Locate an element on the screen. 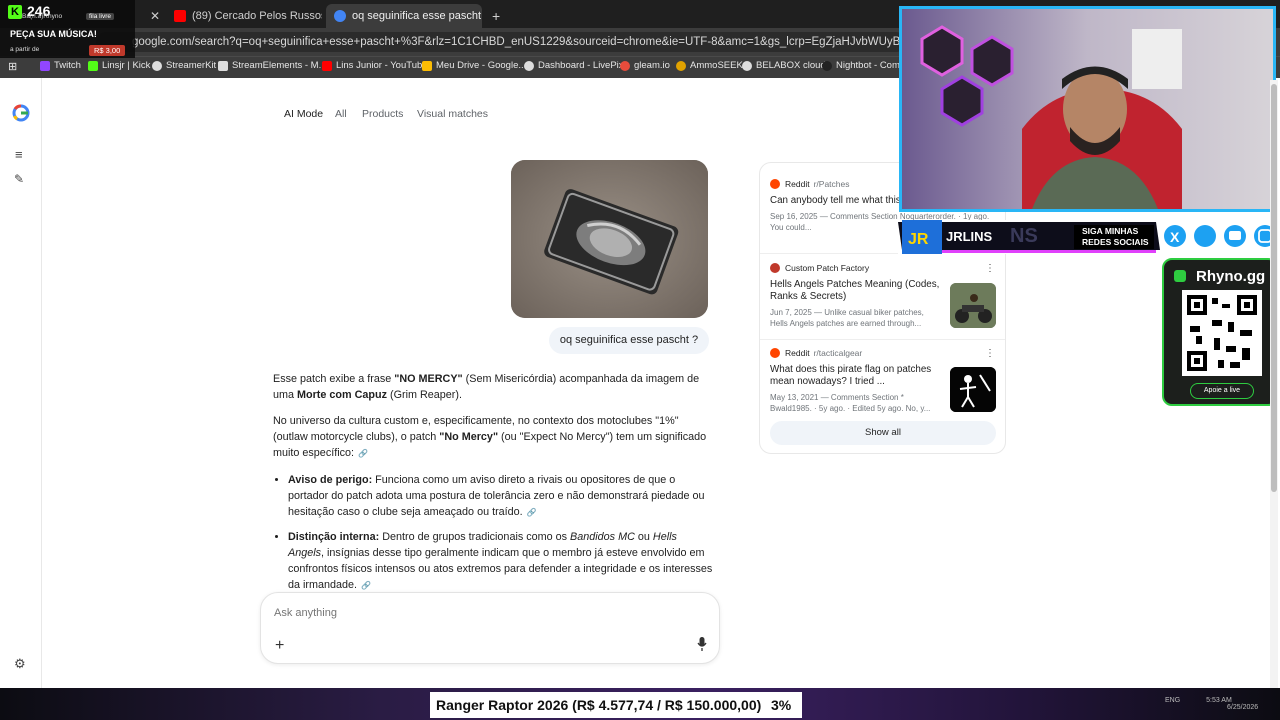 Image resolution: width=1280 pixels, height=720 pixels. google-logo-icon is located at coordinates (21, 113).